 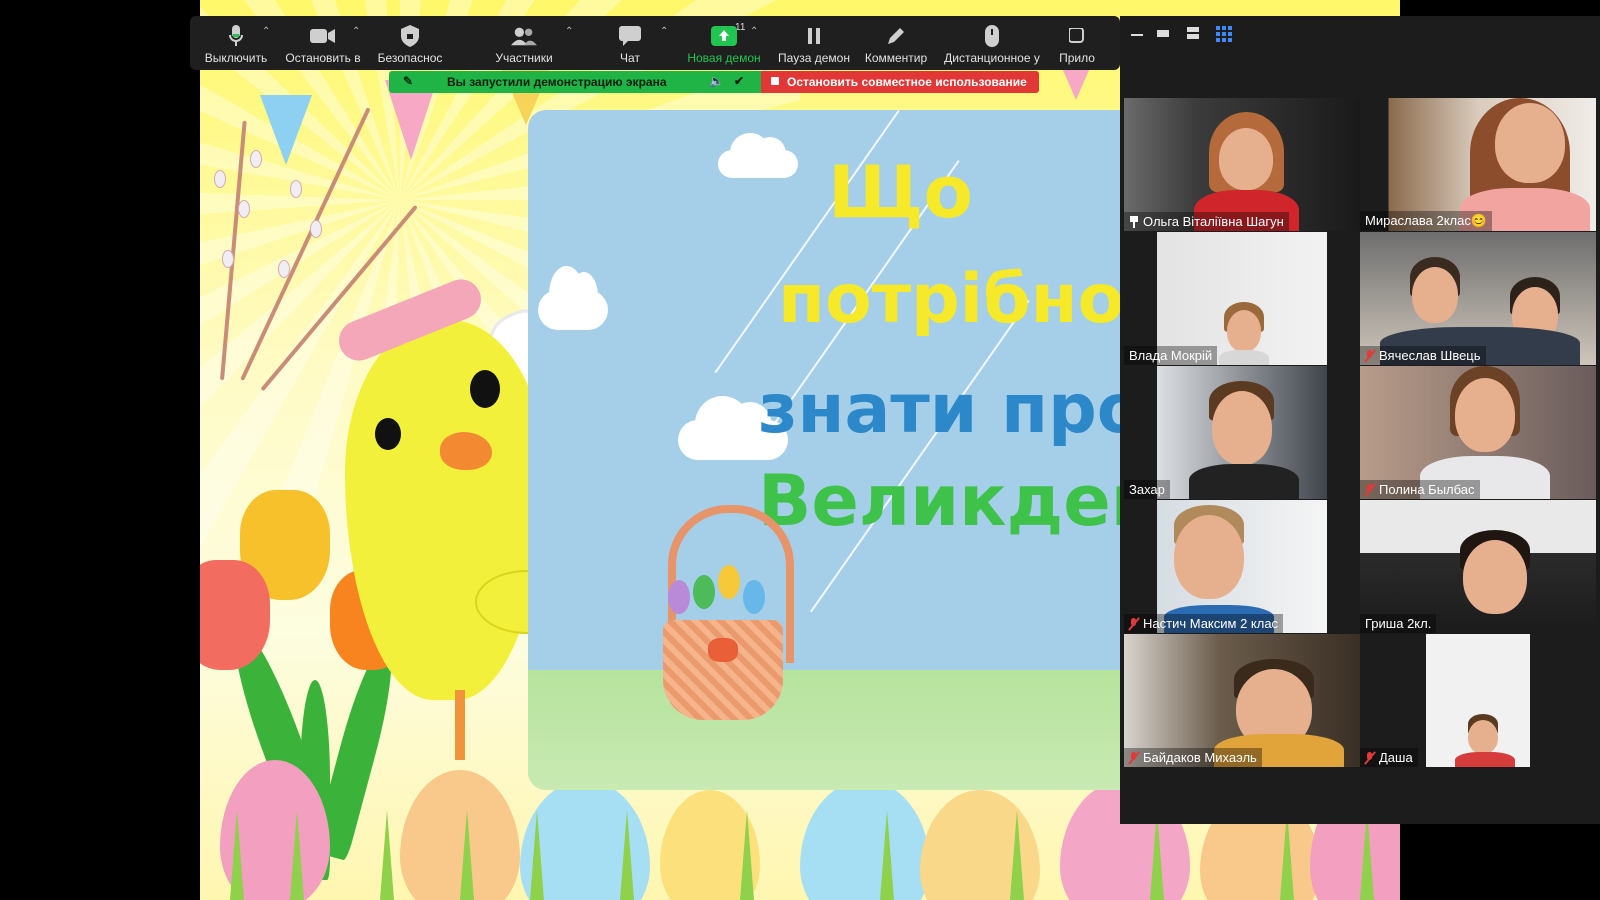 I want to click on participant-tile: Мираслава 2клас😊, so click(x=1478, y=164).